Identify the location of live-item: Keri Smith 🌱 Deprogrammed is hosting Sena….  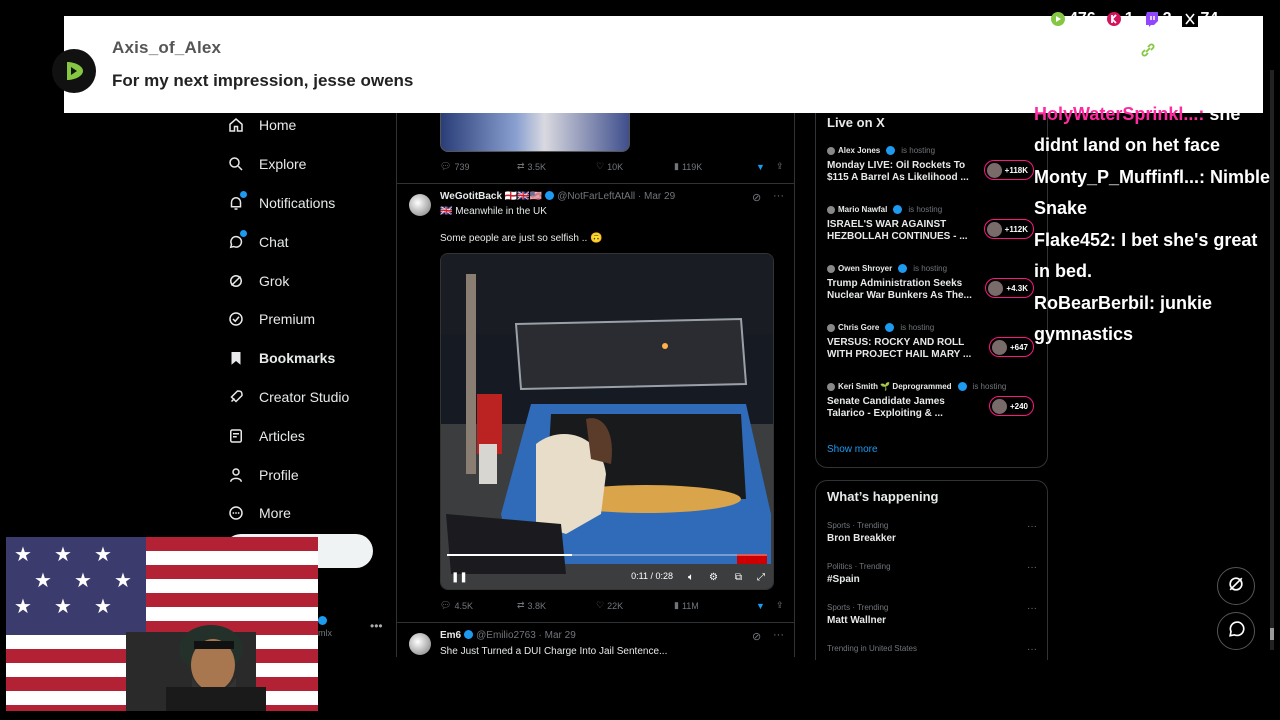
(934, 401).